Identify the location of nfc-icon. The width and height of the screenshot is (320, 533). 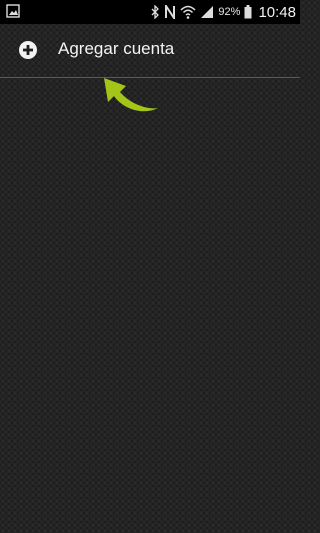
(170, 12).